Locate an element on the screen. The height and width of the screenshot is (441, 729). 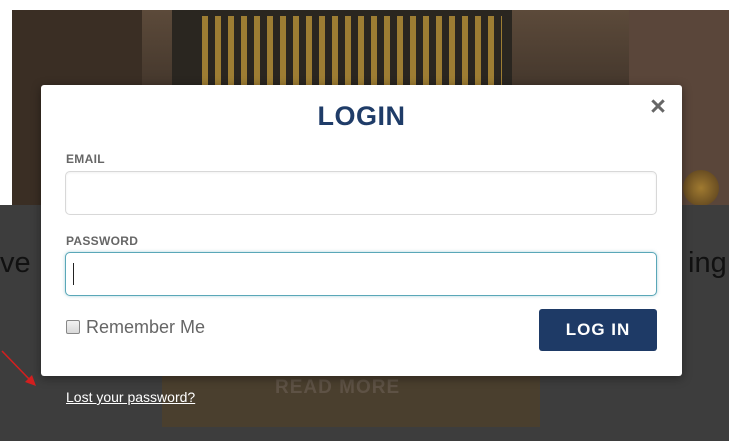
background-heading-right: ing is located at coordinates (707, 263).